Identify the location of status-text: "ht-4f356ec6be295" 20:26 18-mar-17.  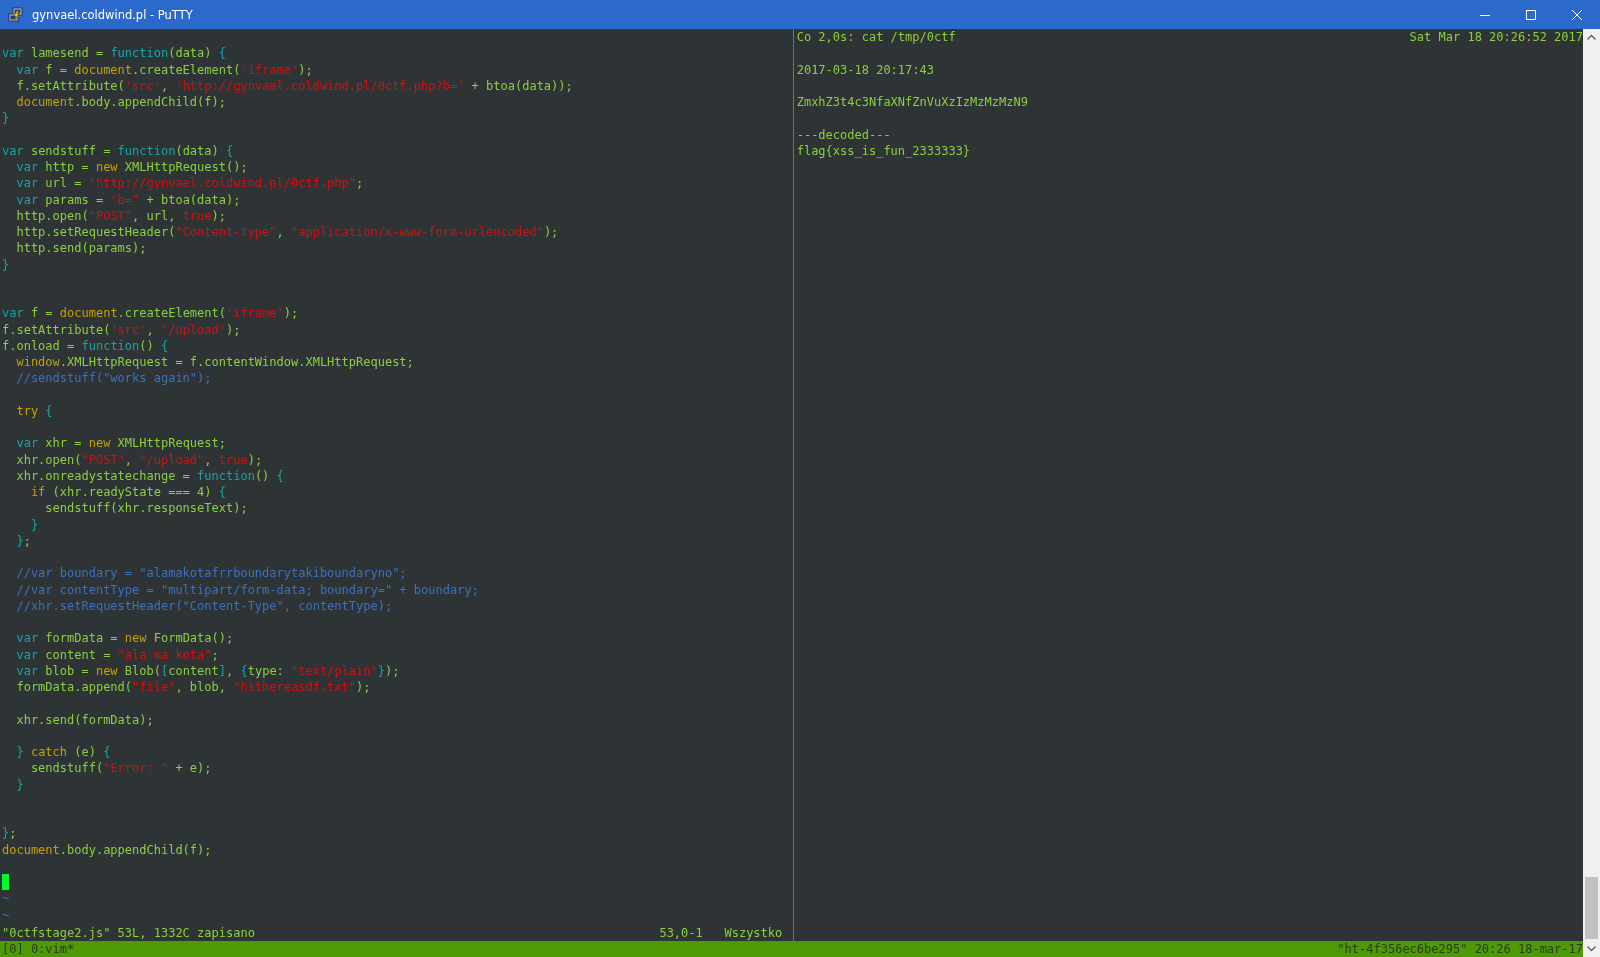
(1460, 948).